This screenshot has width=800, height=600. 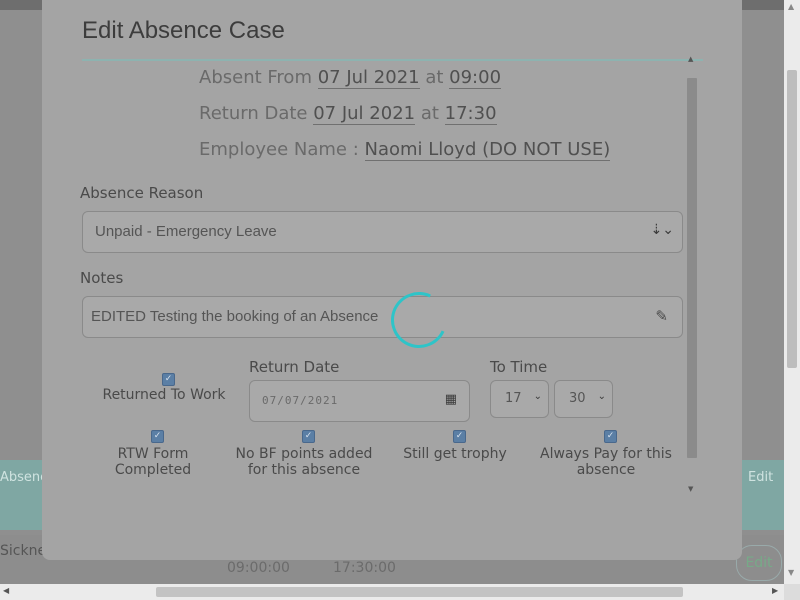 I want to click on absent-from-time: 09:00, so click(x=475, y=78).